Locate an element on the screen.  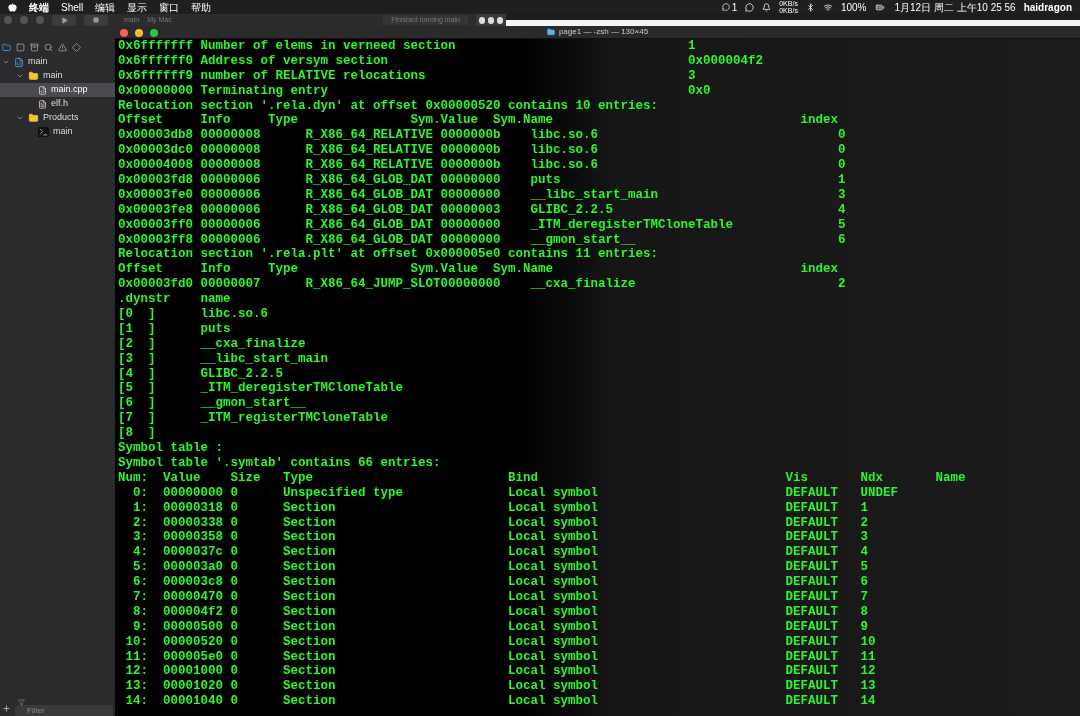
terminal-cell: 00000500 is located at coordinates (193, 626).